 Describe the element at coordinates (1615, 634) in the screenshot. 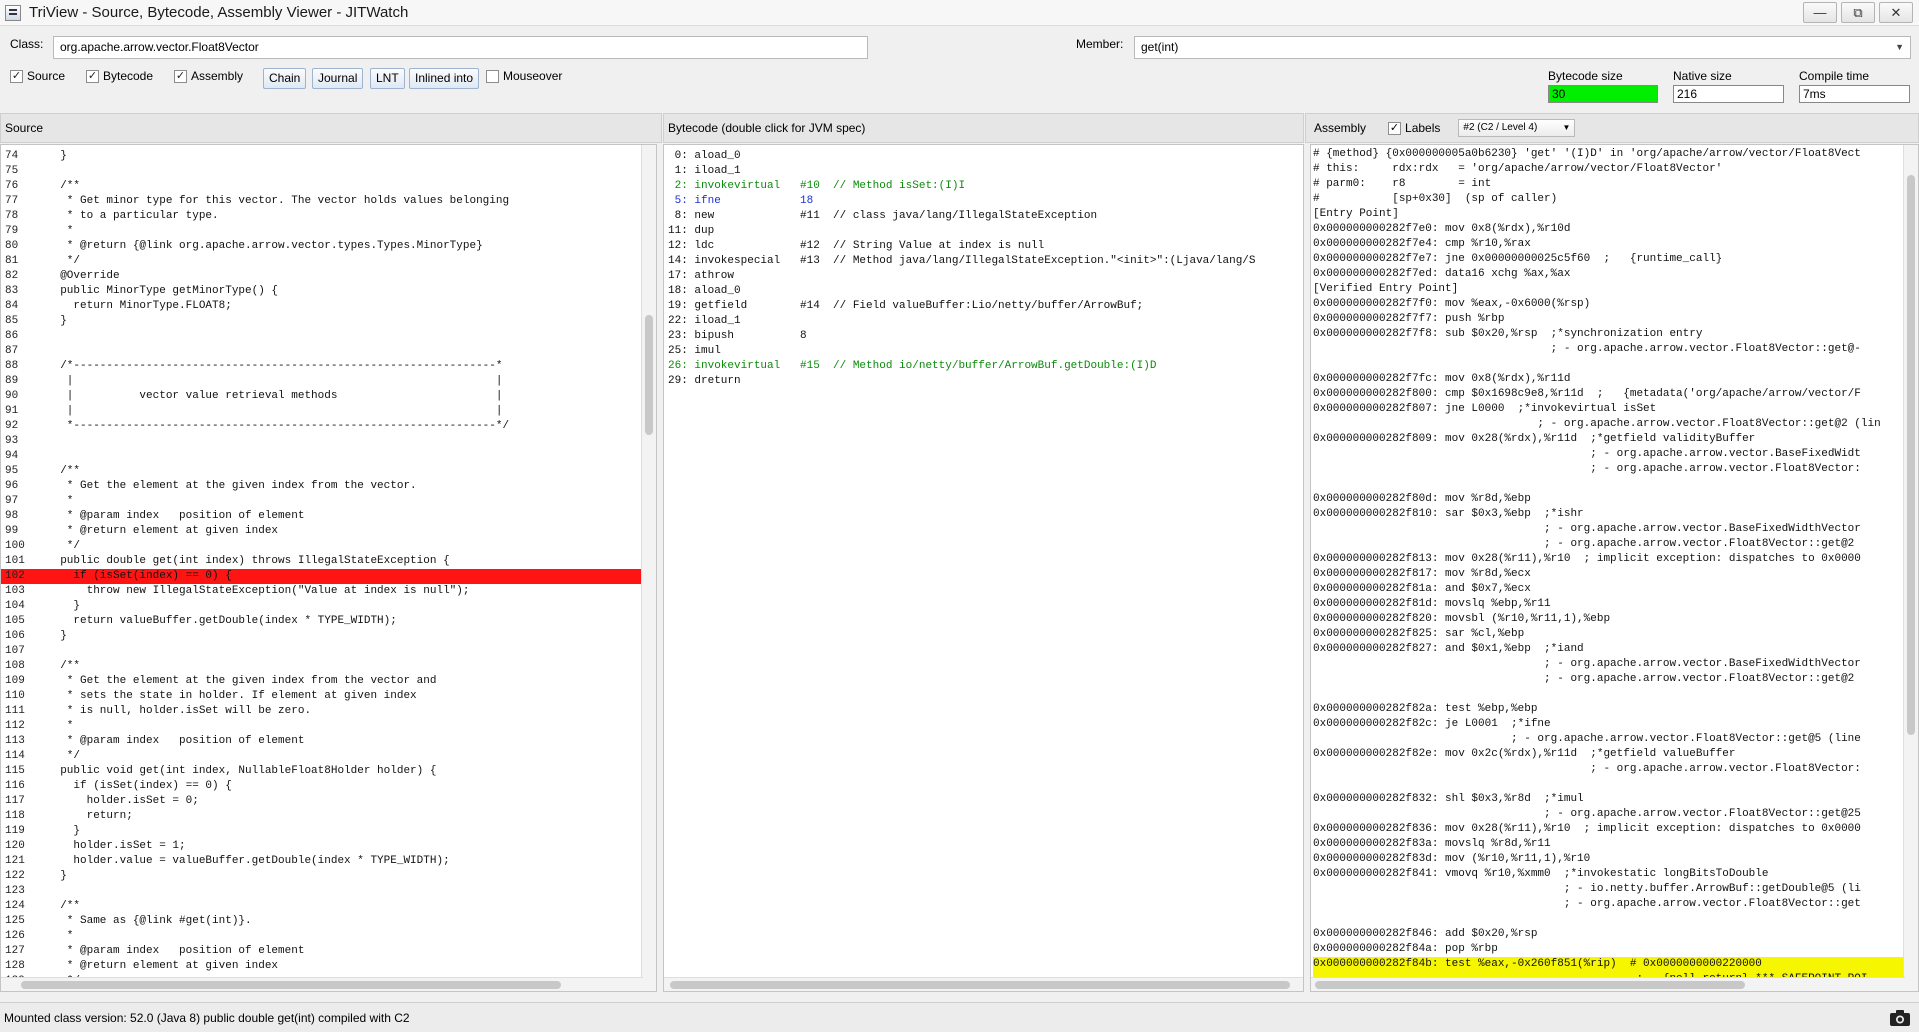

I see `assembly-line: 0x000000000282f825: sar %cl,%ebp` at that location.